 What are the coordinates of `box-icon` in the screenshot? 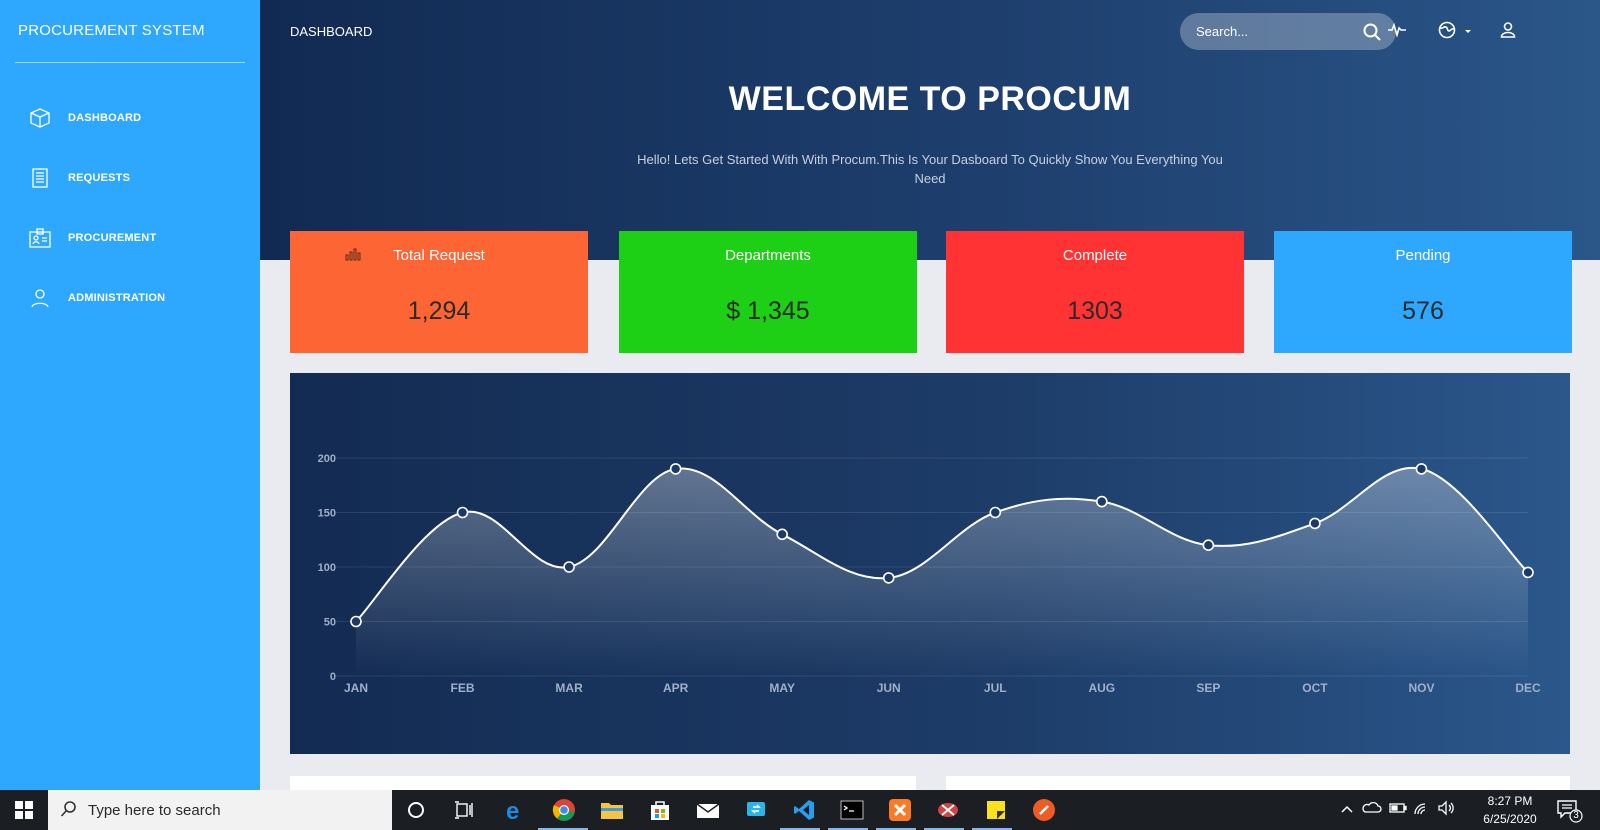 It's located at (40, 118).